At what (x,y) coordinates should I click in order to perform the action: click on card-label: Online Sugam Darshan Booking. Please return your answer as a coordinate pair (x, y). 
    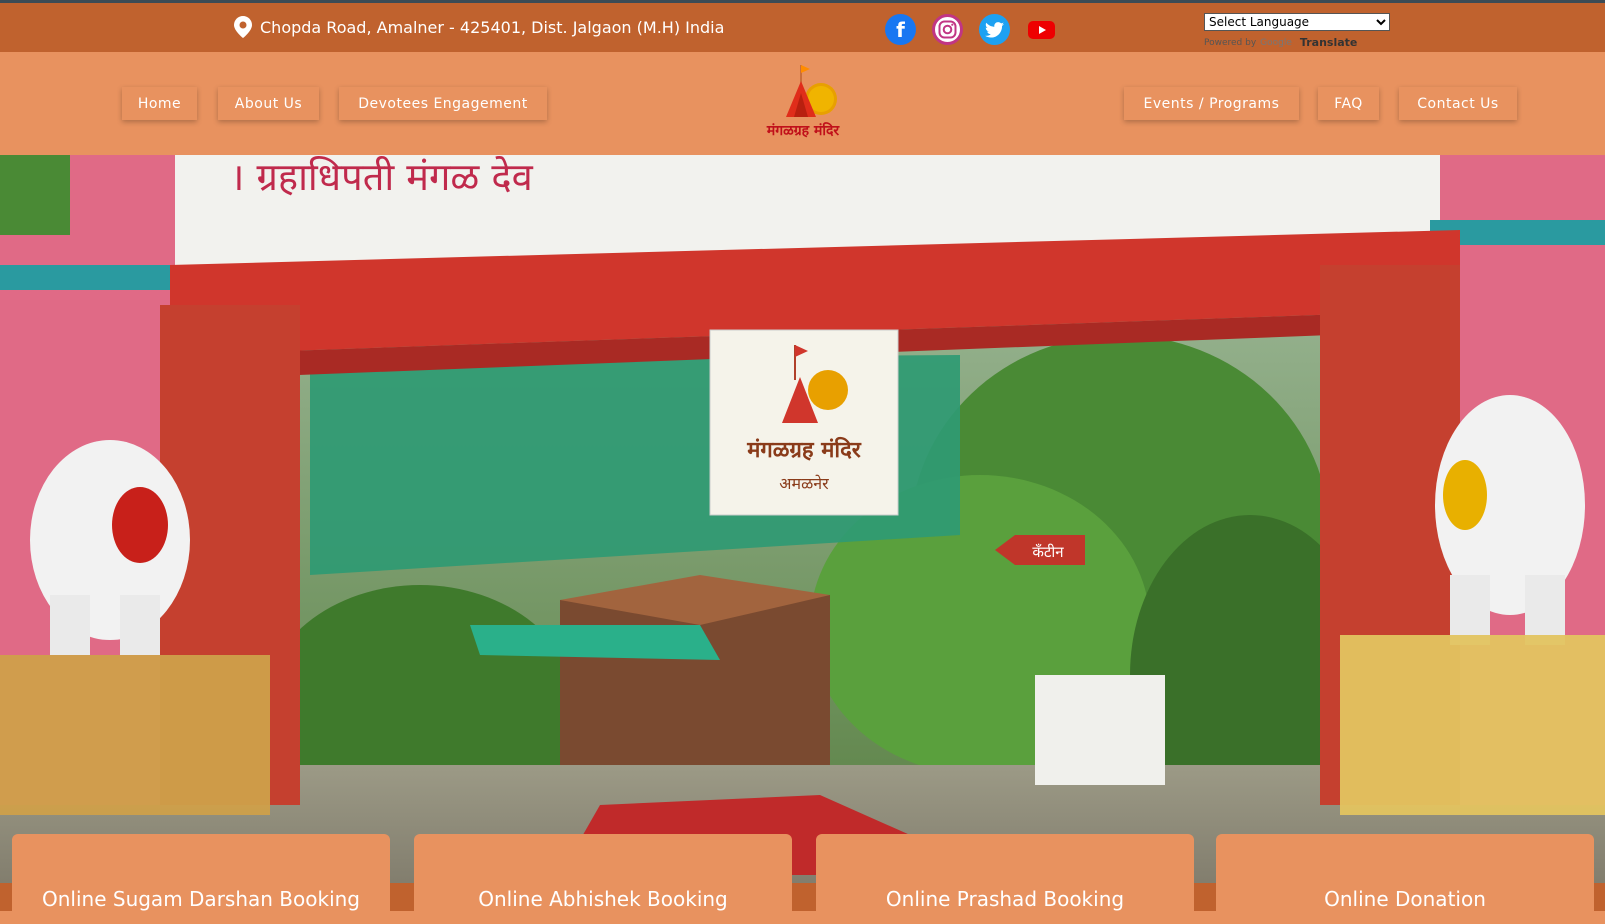
    Looking at the image, I should click on (201, 899).